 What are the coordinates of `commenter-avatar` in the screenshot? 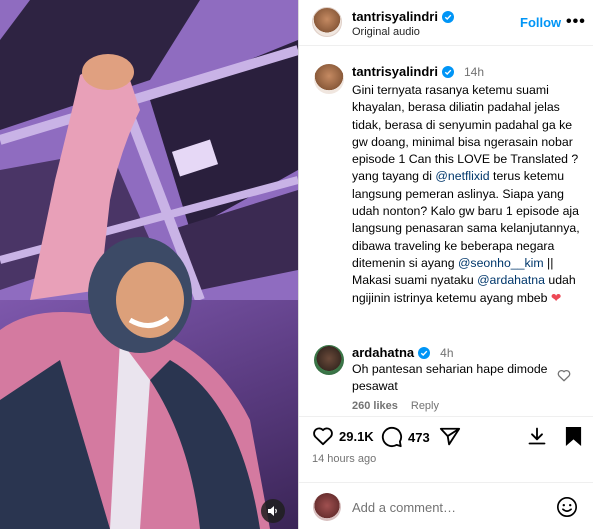 It's located at (329, 360).